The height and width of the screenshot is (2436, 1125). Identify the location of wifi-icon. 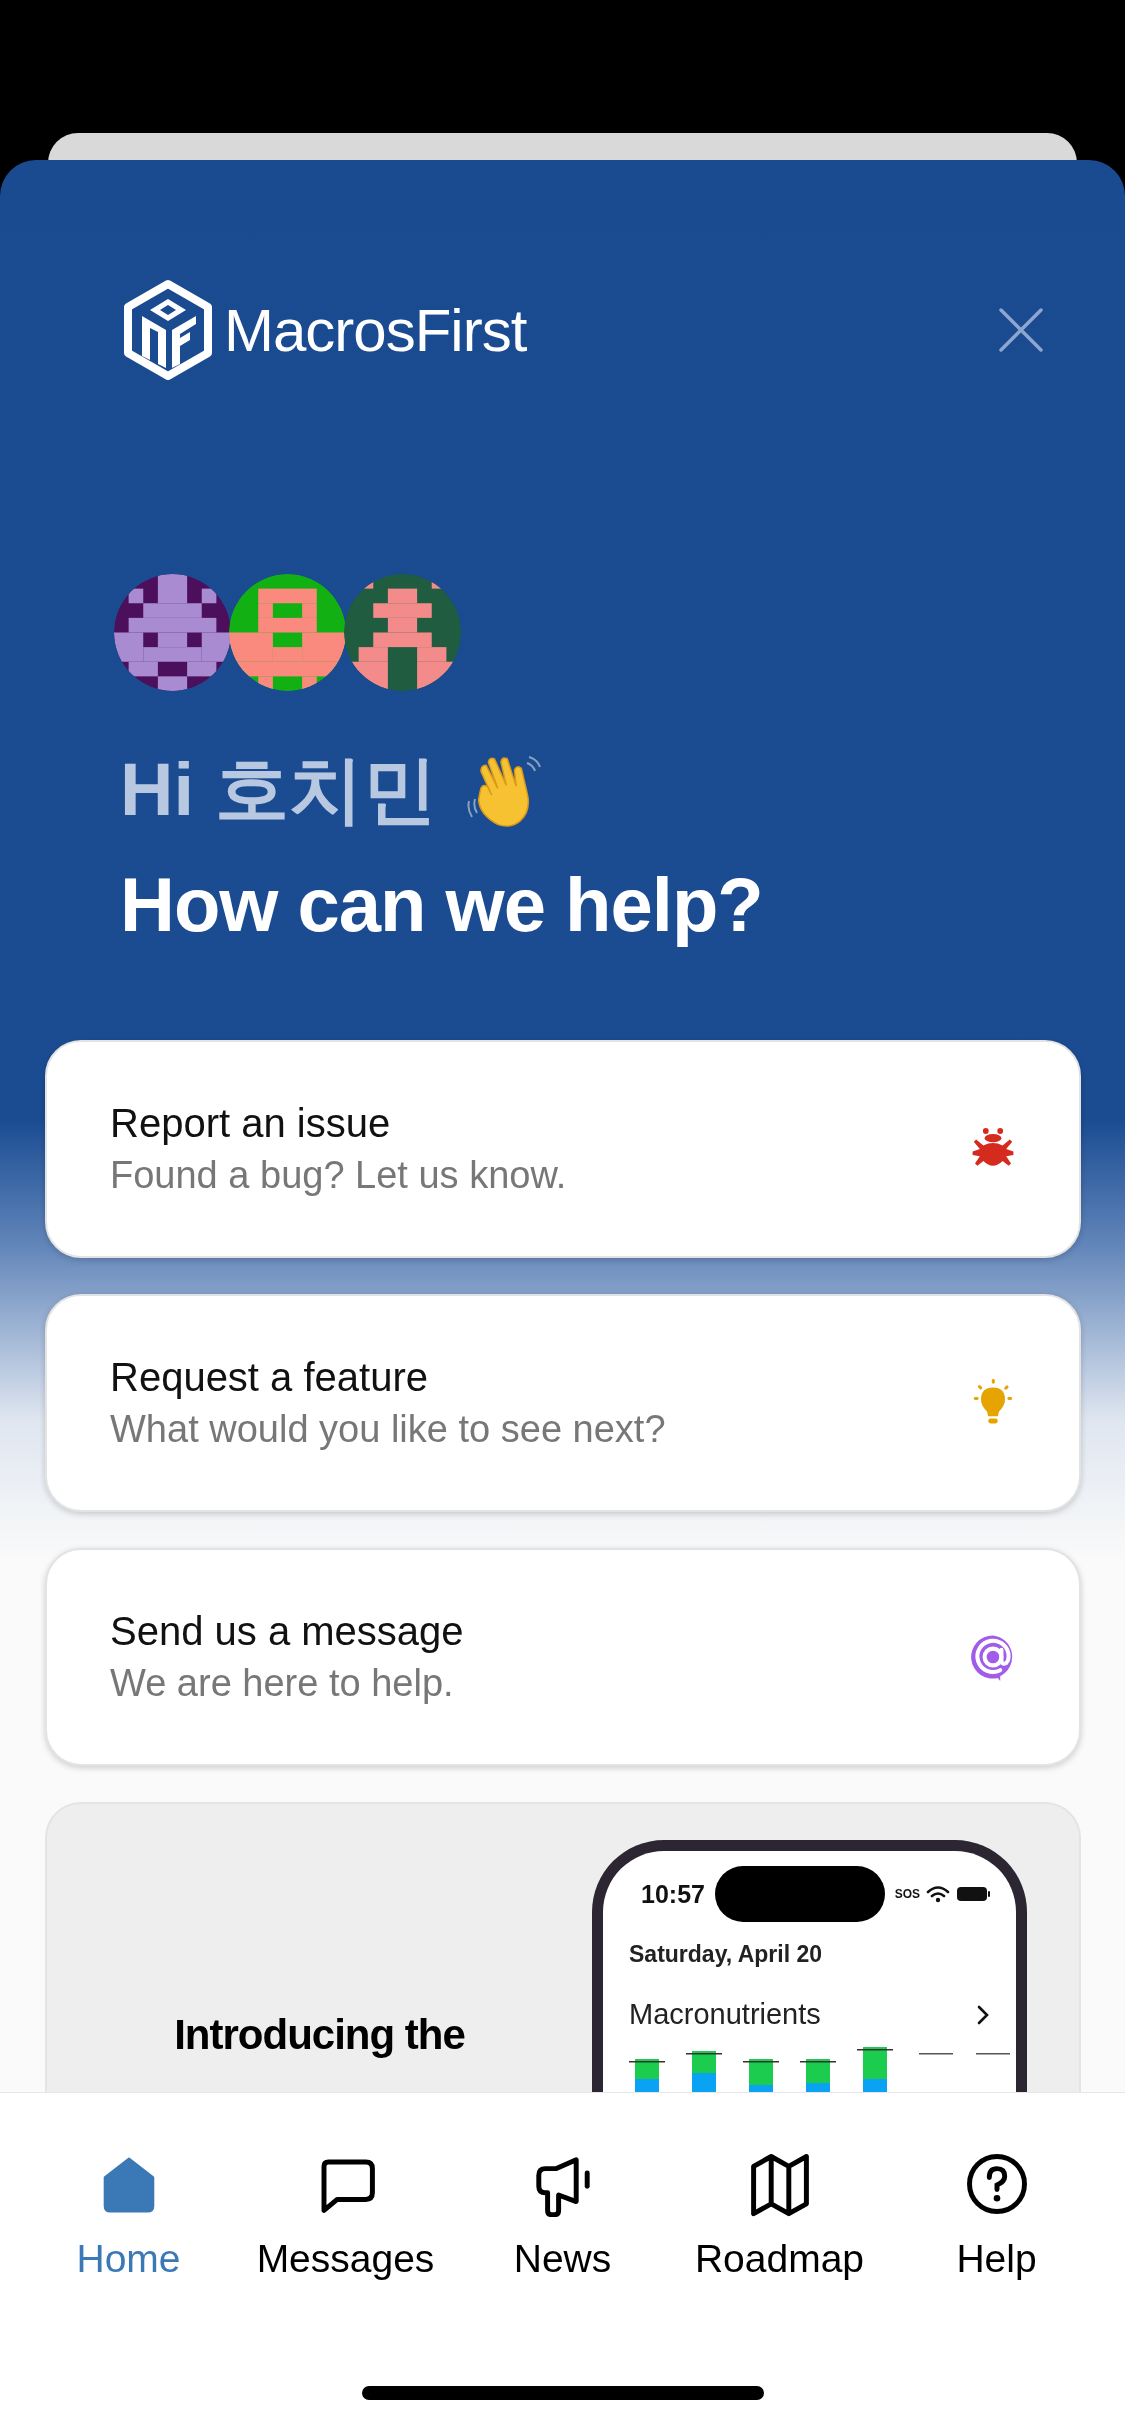
(938, 1894).